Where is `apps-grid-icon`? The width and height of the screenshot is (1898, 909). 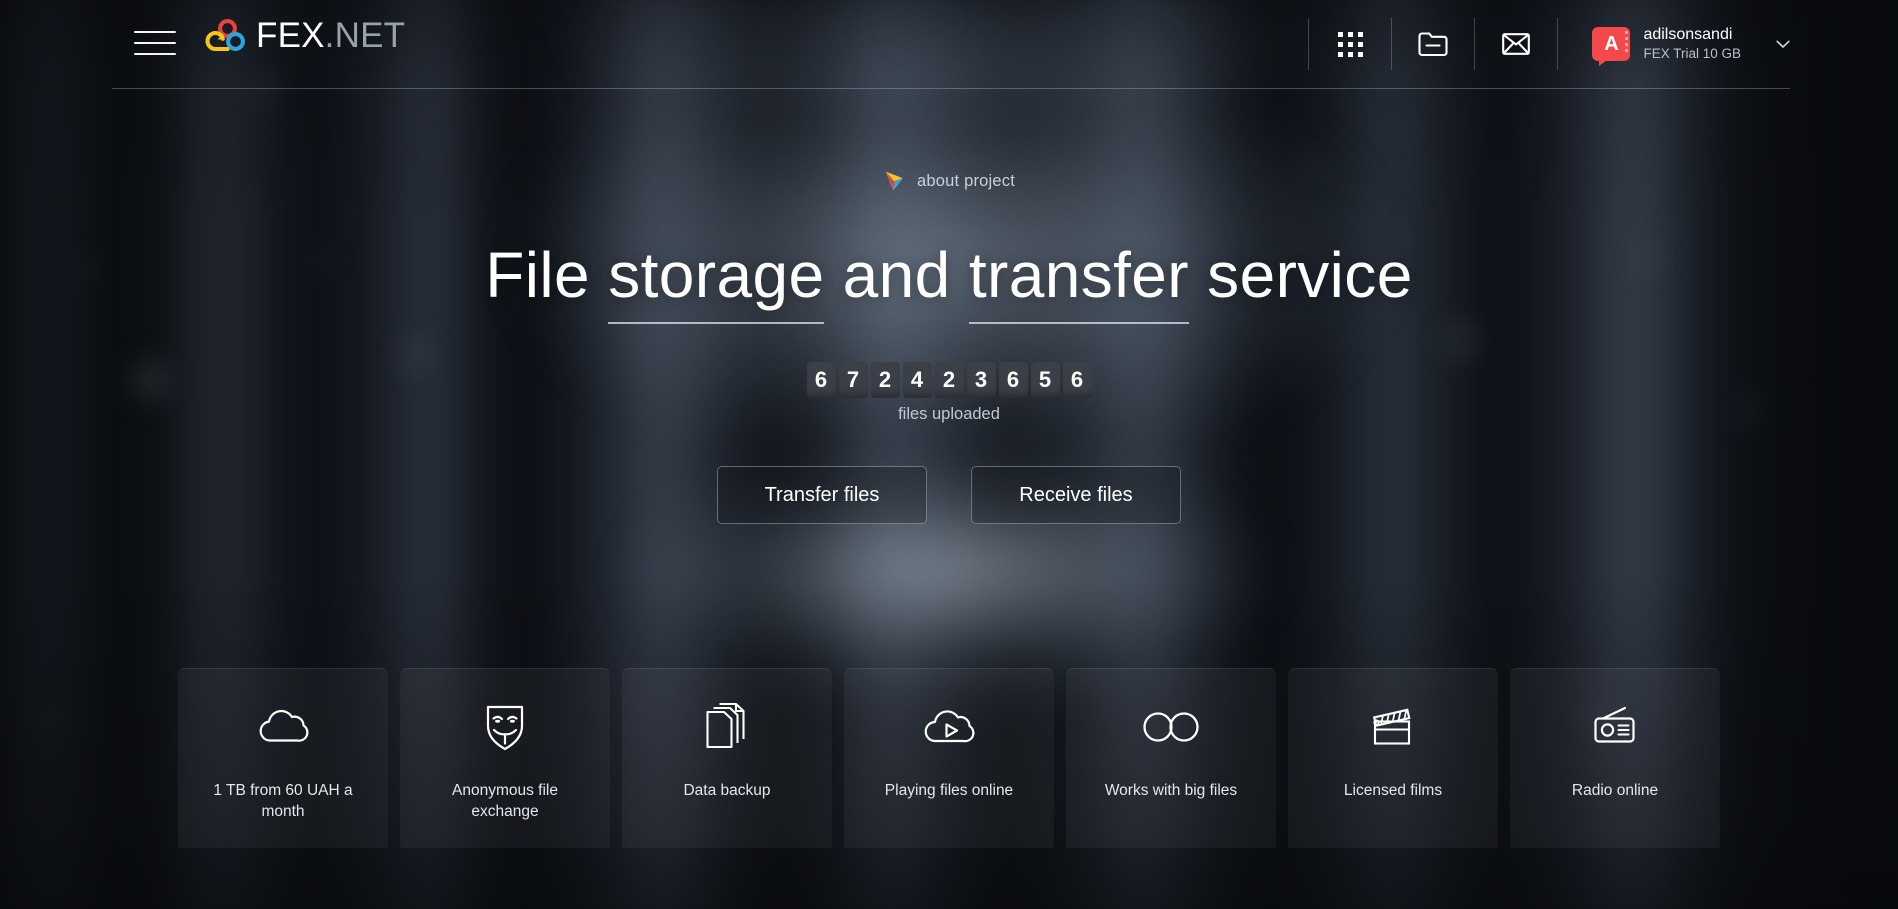 apps-grid-icon is located at coordinates (1350, 44).